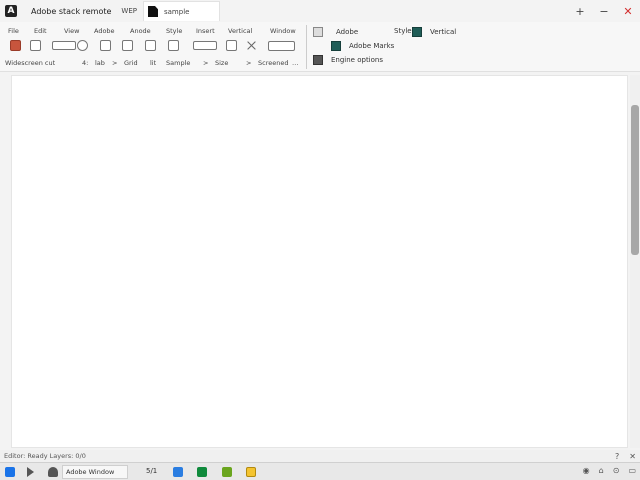 The height and width of the screenshot is (480, 640). I want to click on status-close-icon: ✕, so click(632, 456).